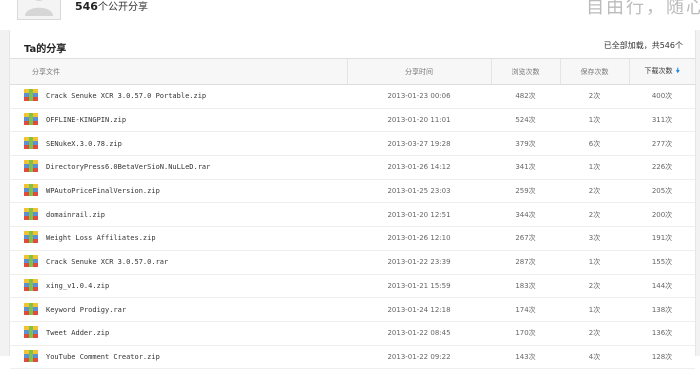 The height and width of the screenshot is (369, 700). Describe the element at coordinates (75, 215) in the screenshot. I see `file-name-link: domainrail.zip` at that location.